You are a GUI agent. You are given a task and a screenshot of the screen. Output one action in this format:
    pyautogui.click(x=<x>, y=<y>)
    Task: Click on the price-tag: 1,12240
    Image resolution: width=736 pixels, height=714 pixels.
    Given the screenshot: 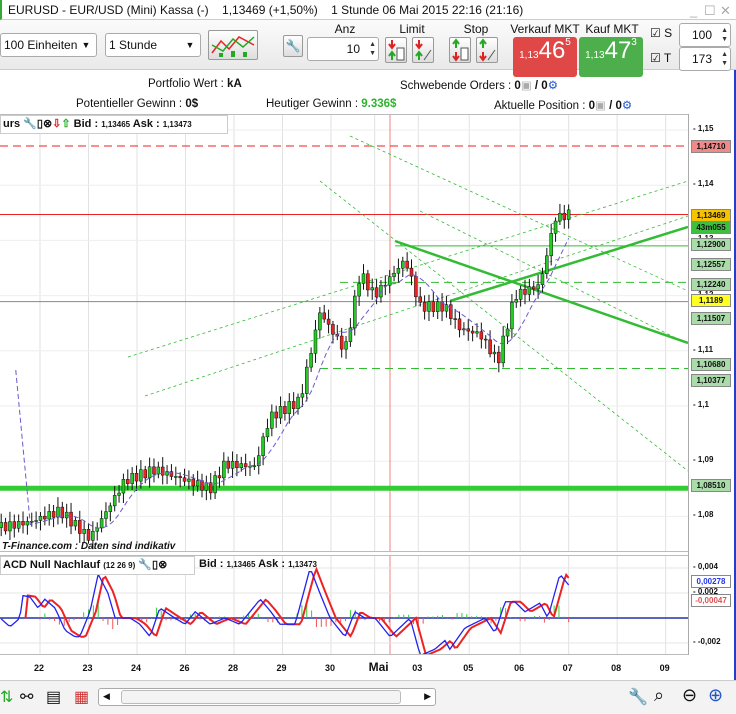 What is the action you would take?
    pyautogui.click(x=711, y=284)
    